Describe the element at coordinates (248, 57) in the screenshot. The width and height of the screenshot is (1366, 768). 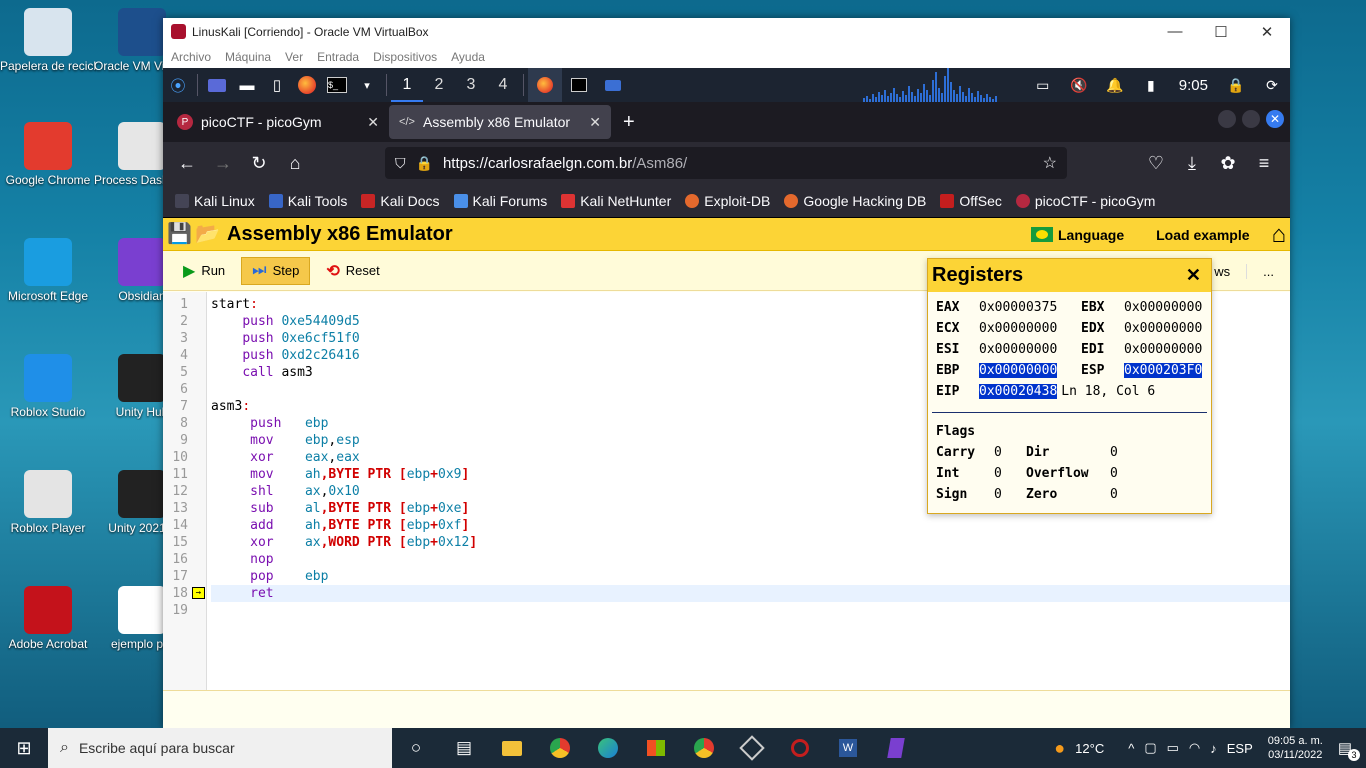
I see `menu-maquina: Máquina` at that location.